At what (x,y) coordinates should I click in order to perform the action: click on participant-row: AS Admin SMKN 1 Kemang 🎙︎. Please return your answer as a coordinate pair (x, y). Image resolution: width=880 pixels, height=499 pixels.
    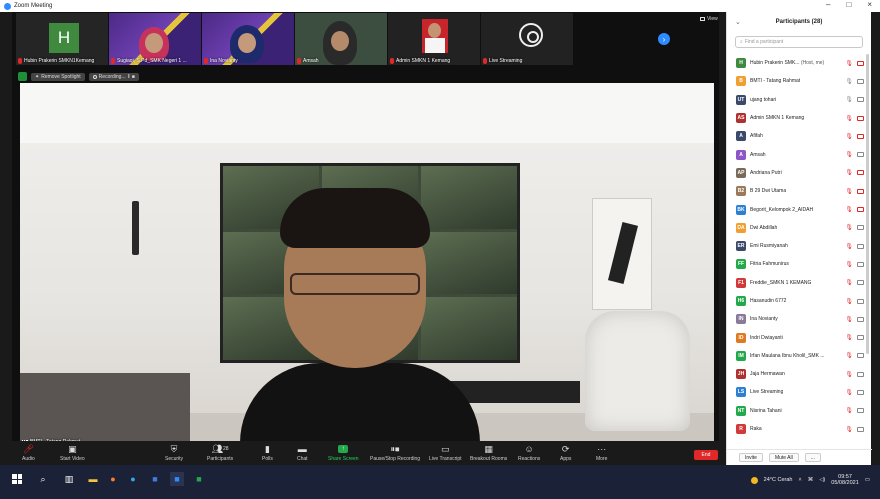
    Looking at the image, I should click on (799, 118).